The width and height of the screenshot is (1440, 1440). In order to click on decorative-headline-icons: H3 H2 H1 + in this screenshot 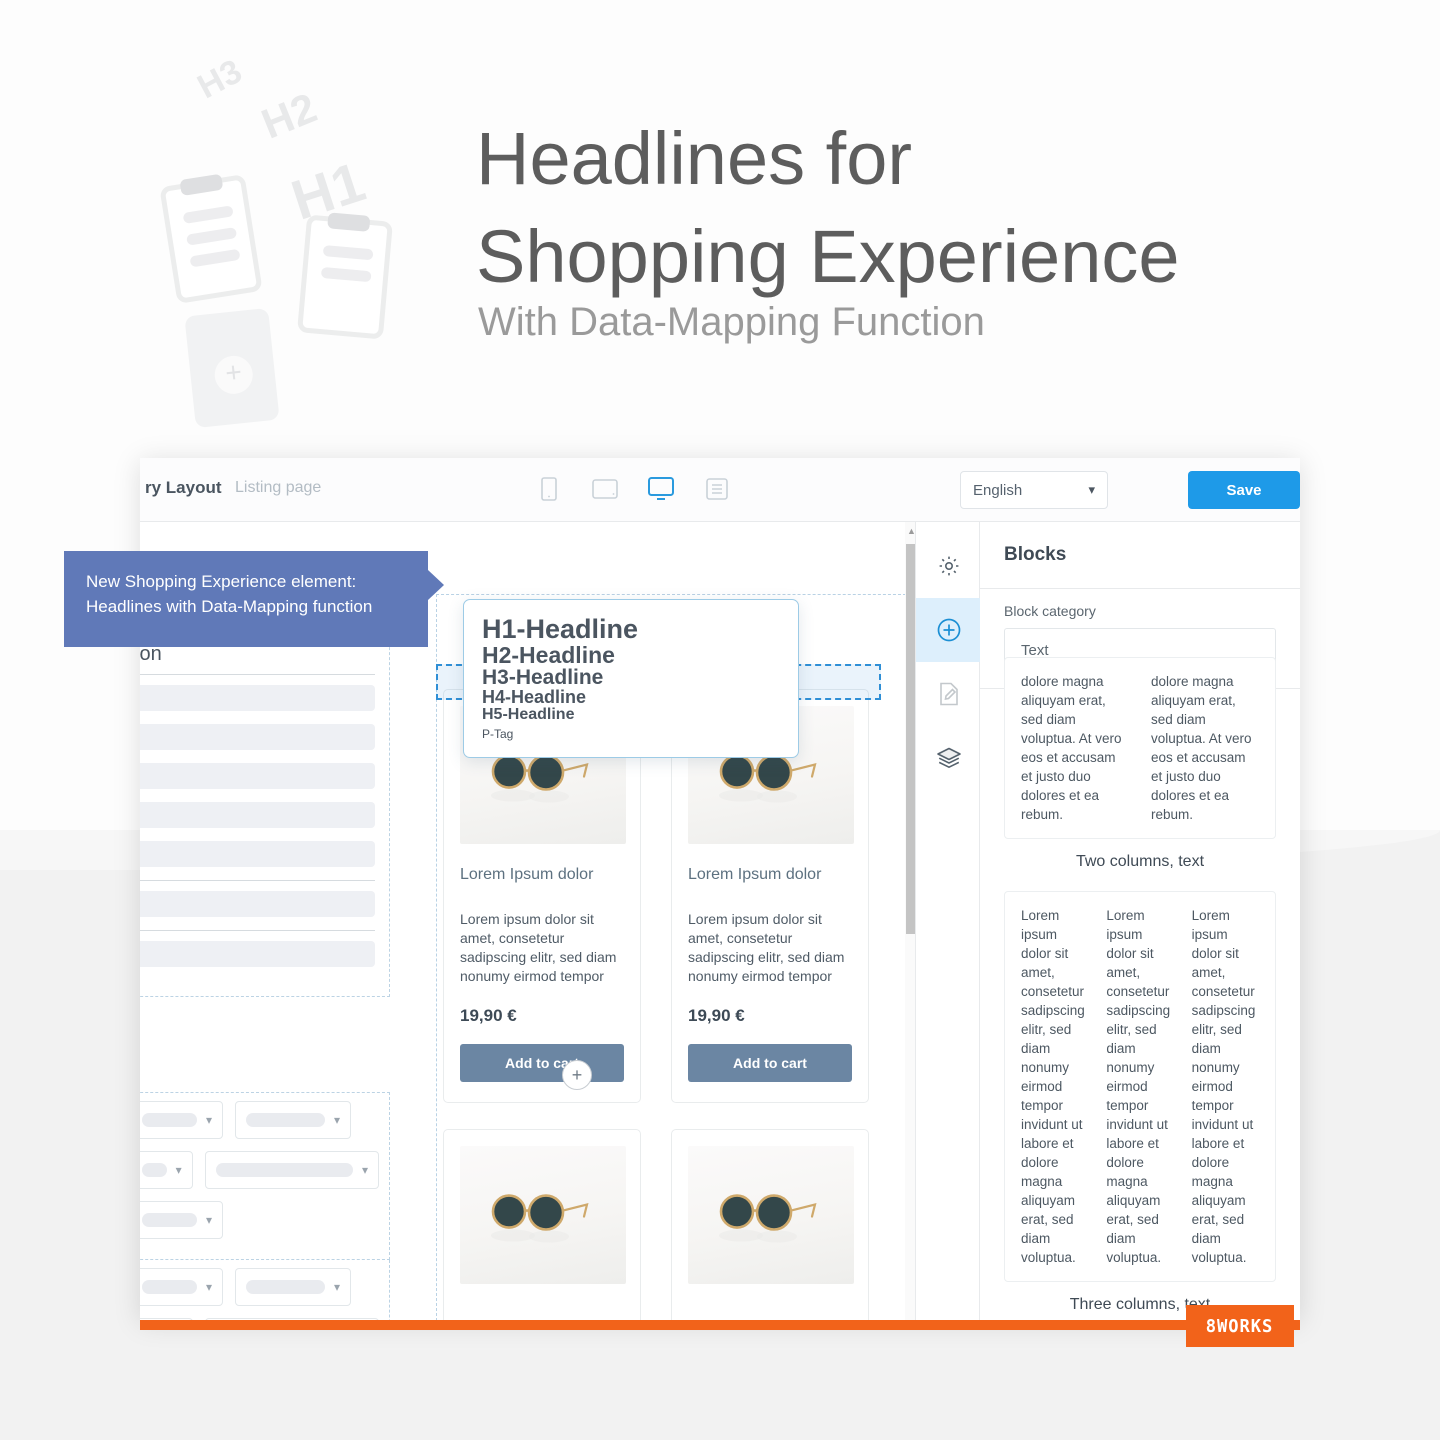, I will do `click(310, 240)`.